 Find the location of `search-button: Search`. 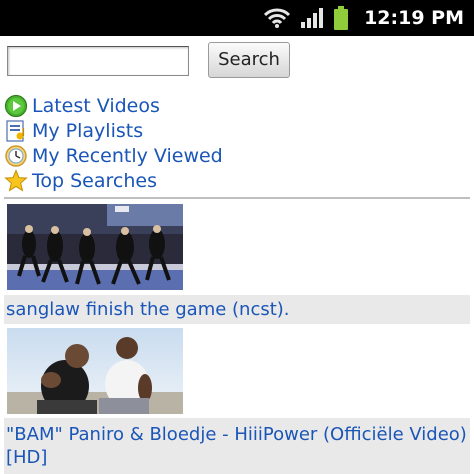

search-button: Search is located at coordinates (249, 60).